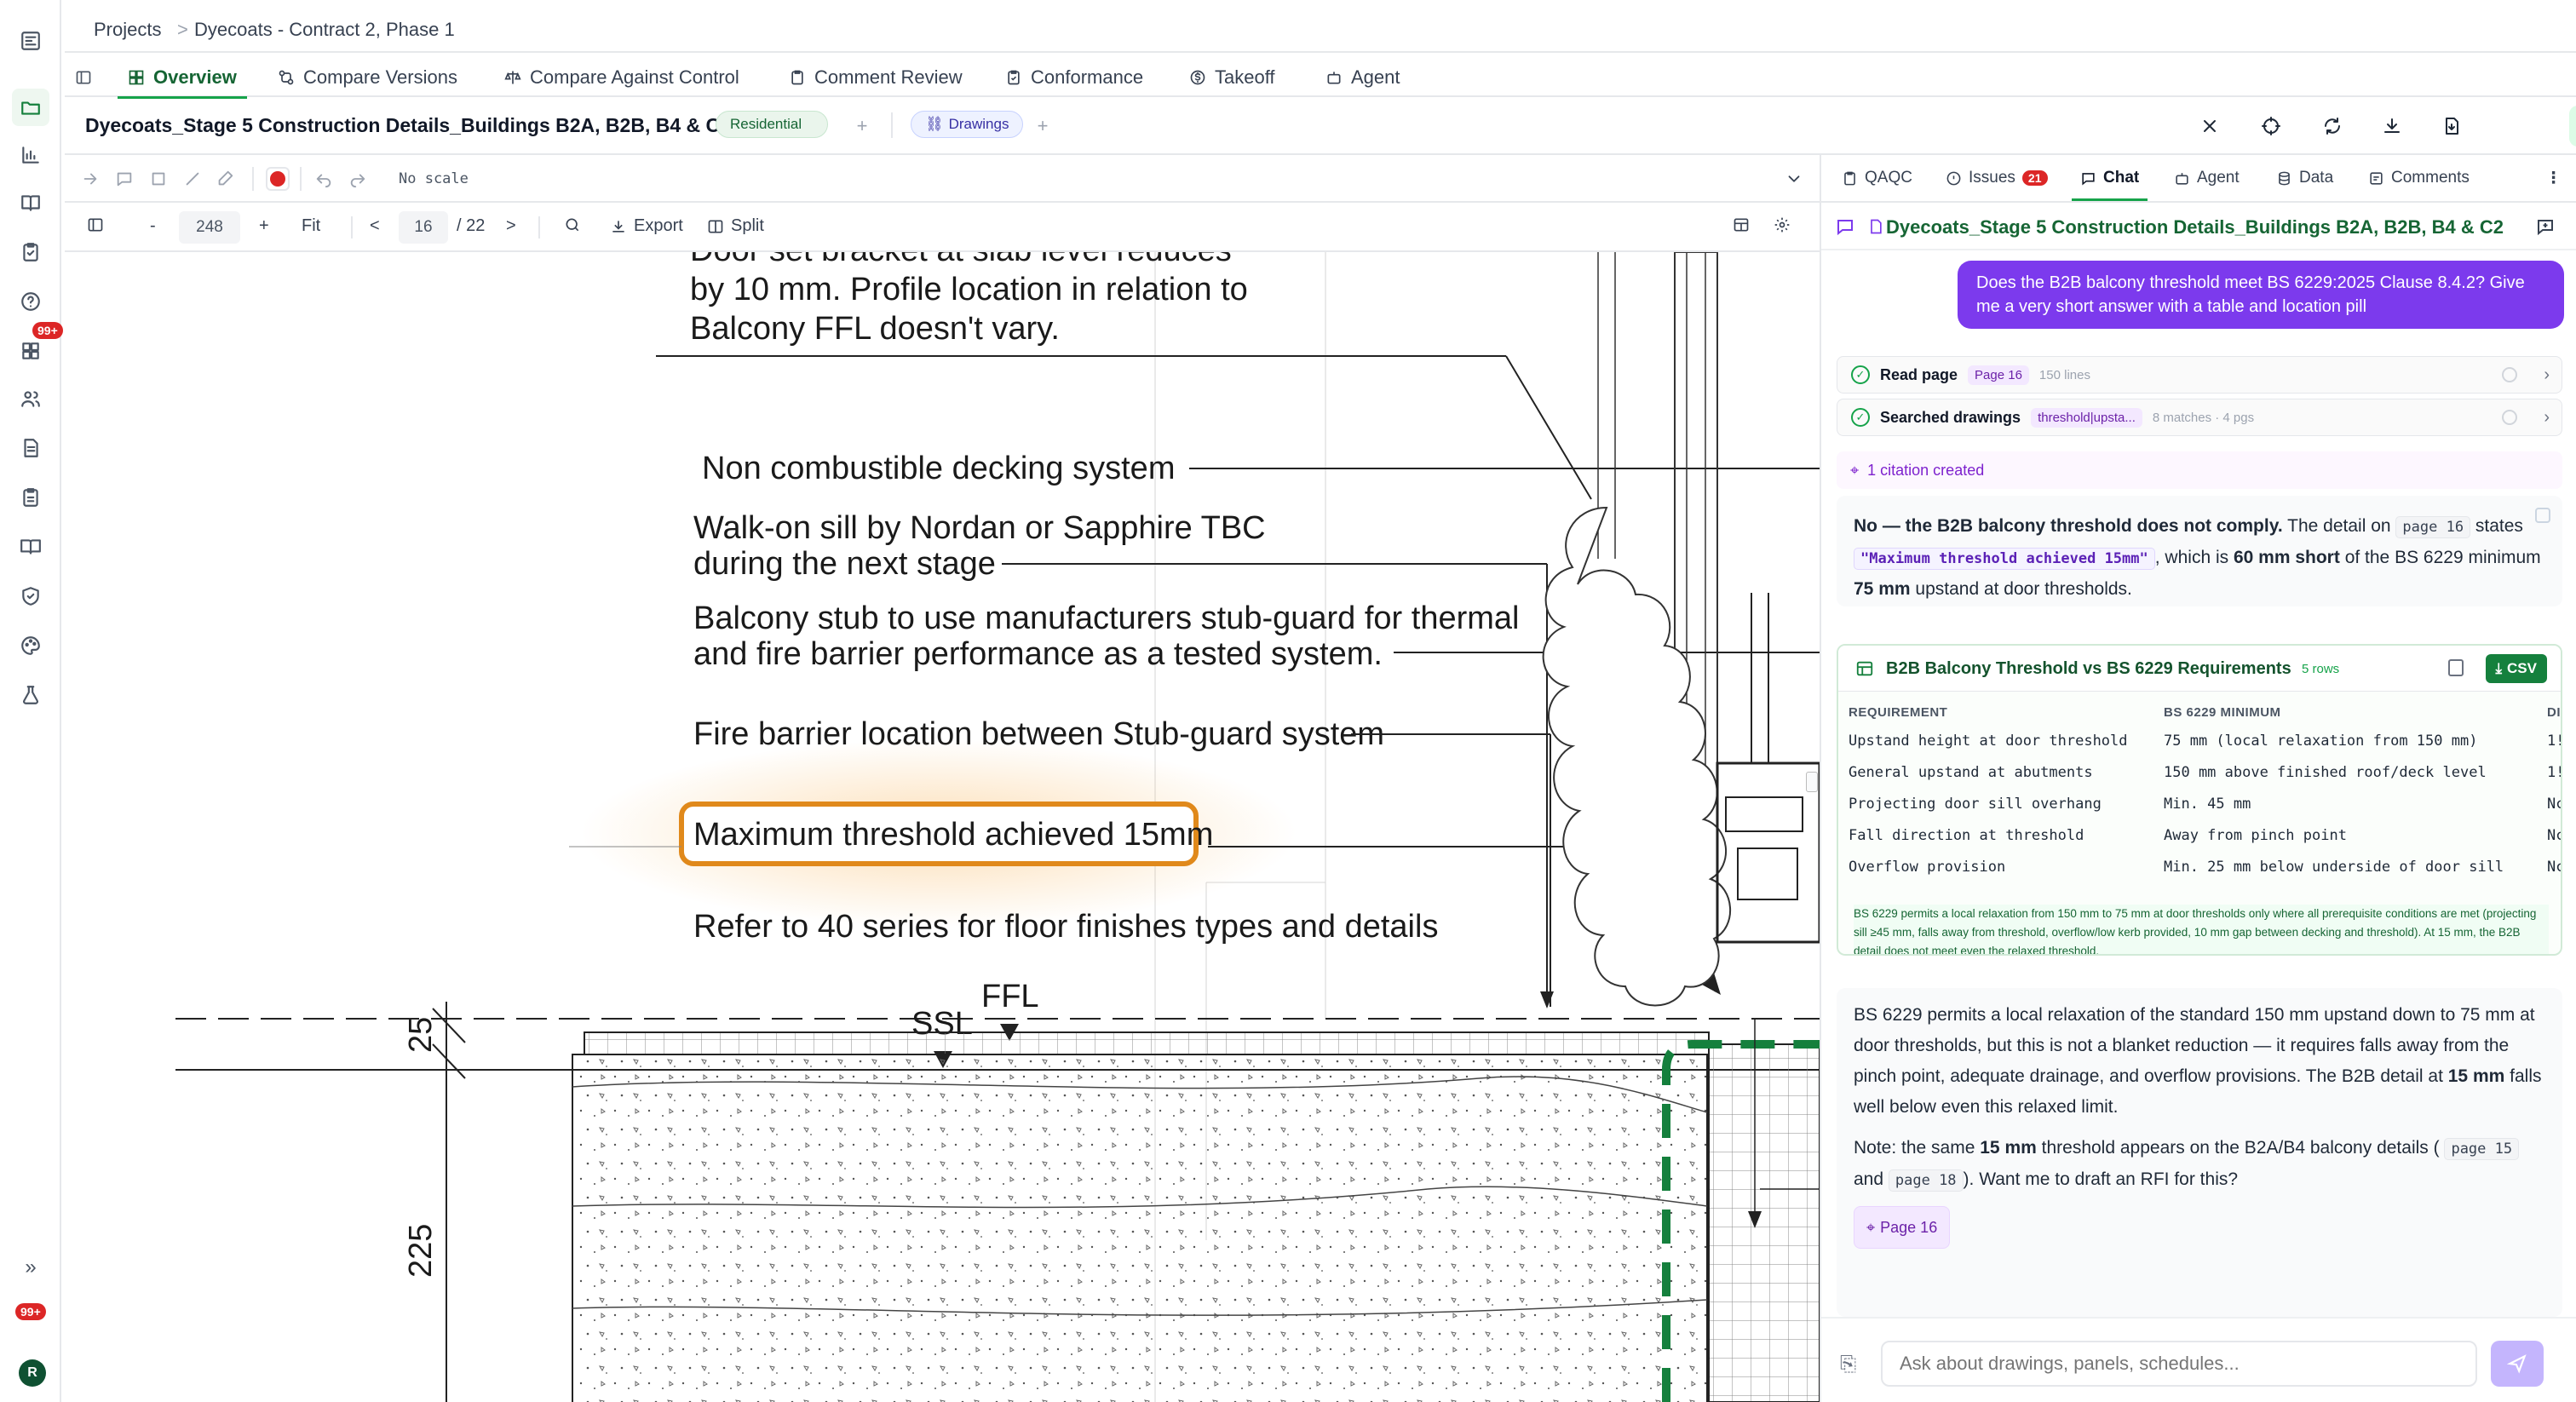  Describe the element at coordinates (2546, 228) in the screenshot. I see `new-chat-icon` at that location.